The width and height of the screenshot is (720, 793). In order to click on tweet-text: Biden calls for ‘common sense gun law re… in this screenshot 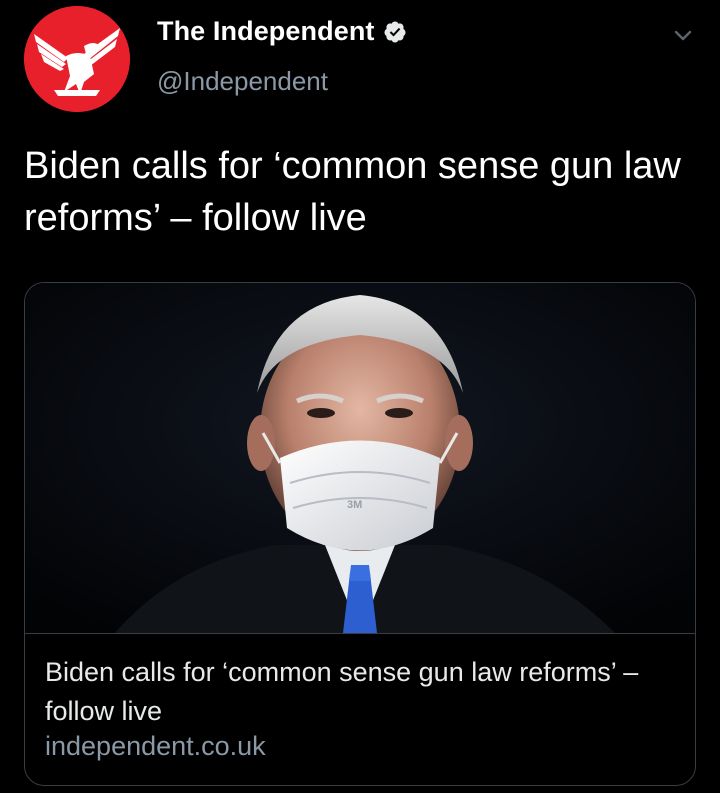, I will do `click(352, 192)`.